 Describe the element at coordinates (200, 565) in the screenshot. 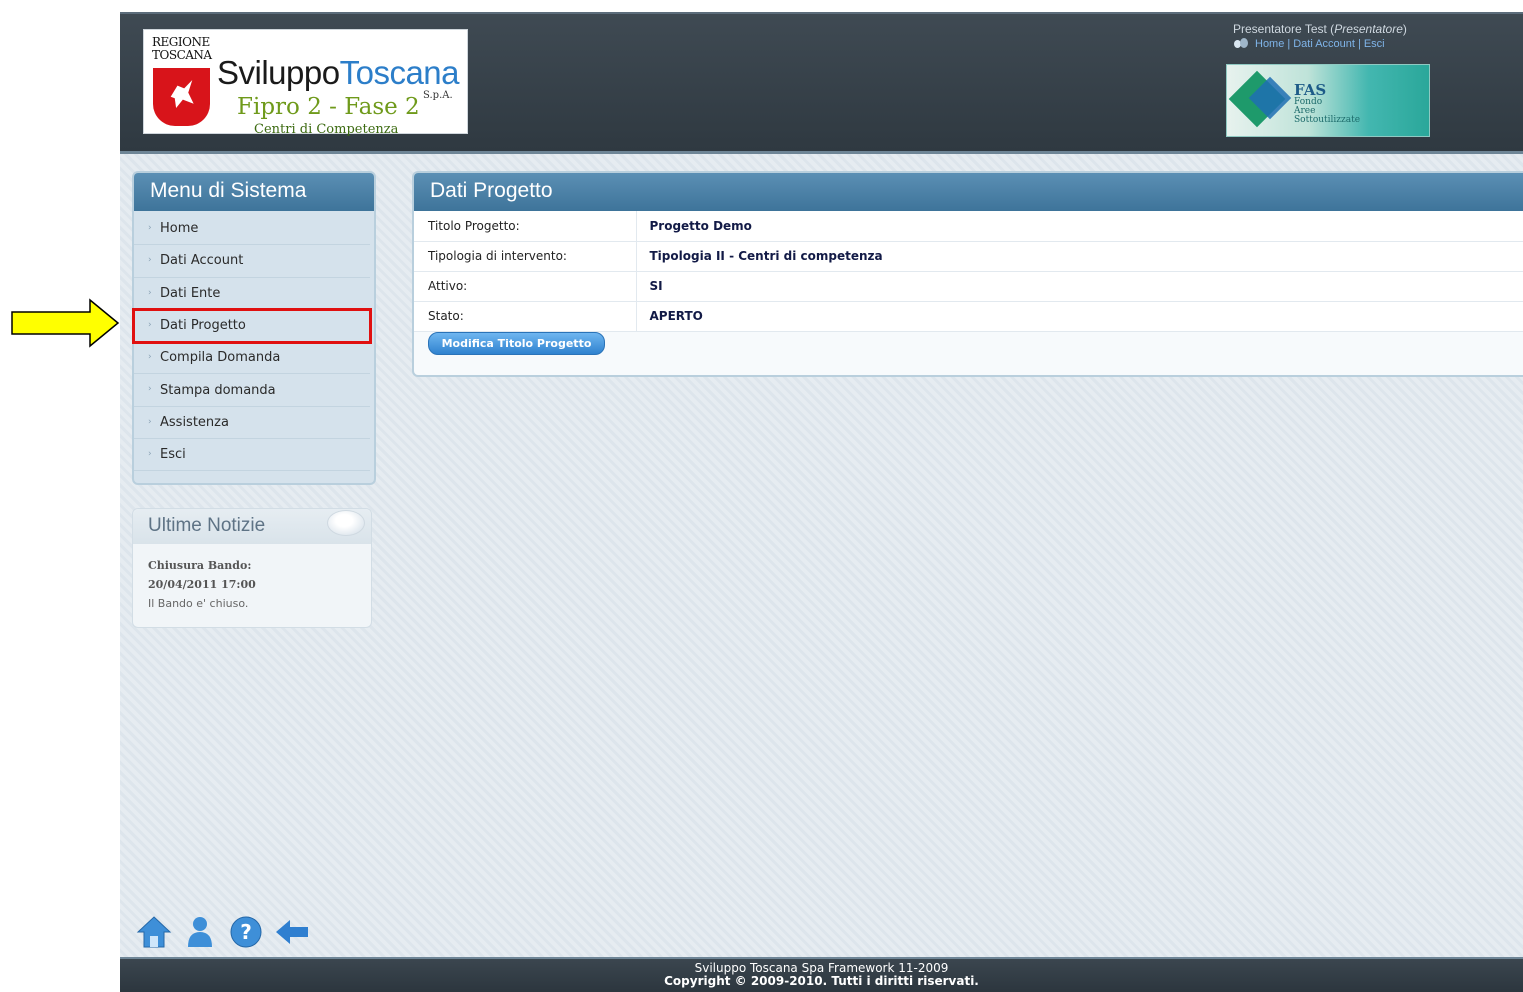

I see `news-heading: Chiusura Bando:` at that location.